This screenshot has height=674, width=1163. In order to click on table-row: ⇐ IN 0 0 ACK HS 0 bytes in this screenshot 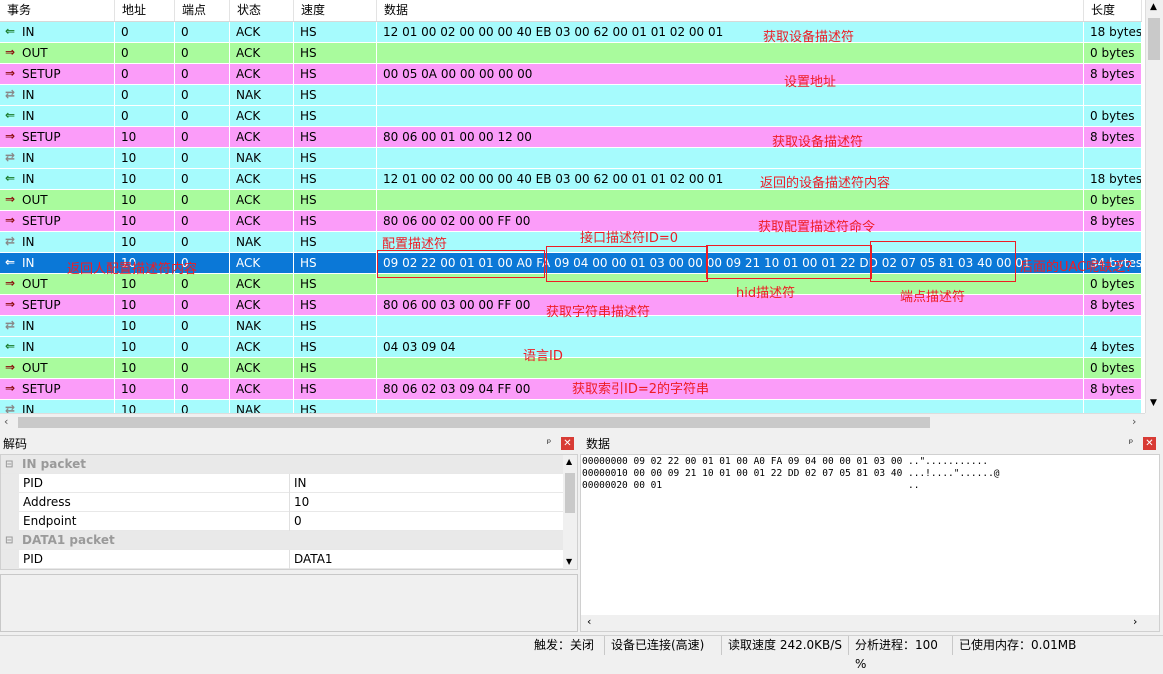, I will do `click(571, 116)`.